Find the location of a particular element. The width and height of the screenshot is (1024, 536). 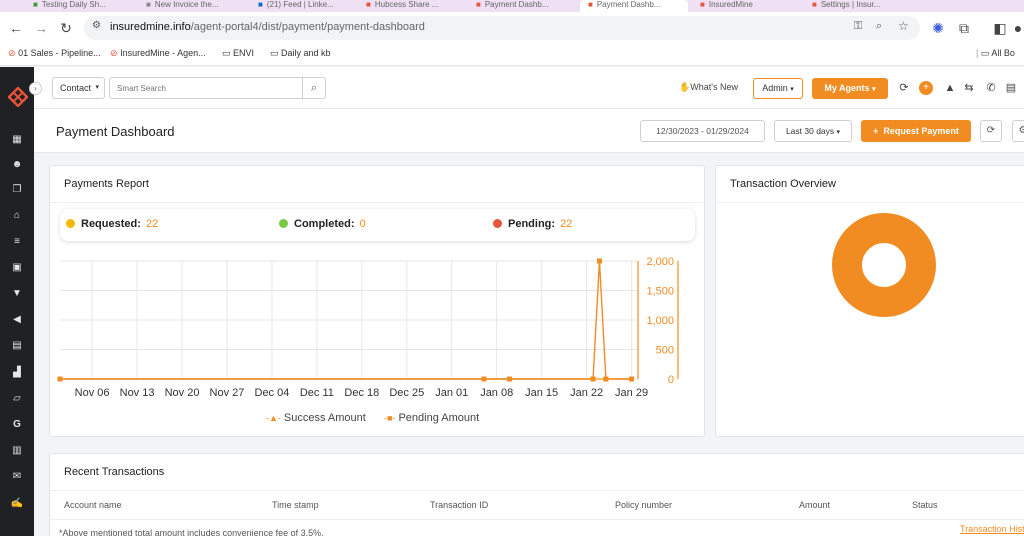

column-header: Account name is located at coordinates (93, 505).